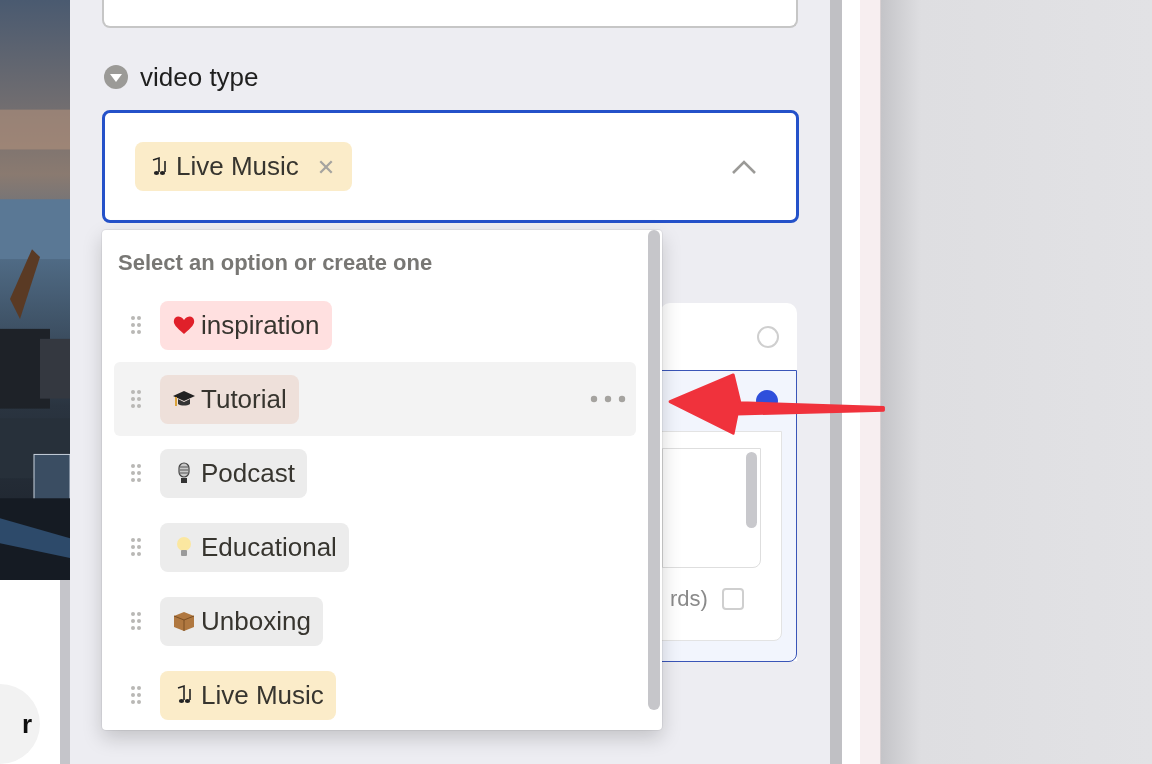 Image resolution: width=1152 pixels, height=764 pixels. Describe the element at coordinates (450, 166) in the screenshot. I see `select-field: Live Music` at that location.